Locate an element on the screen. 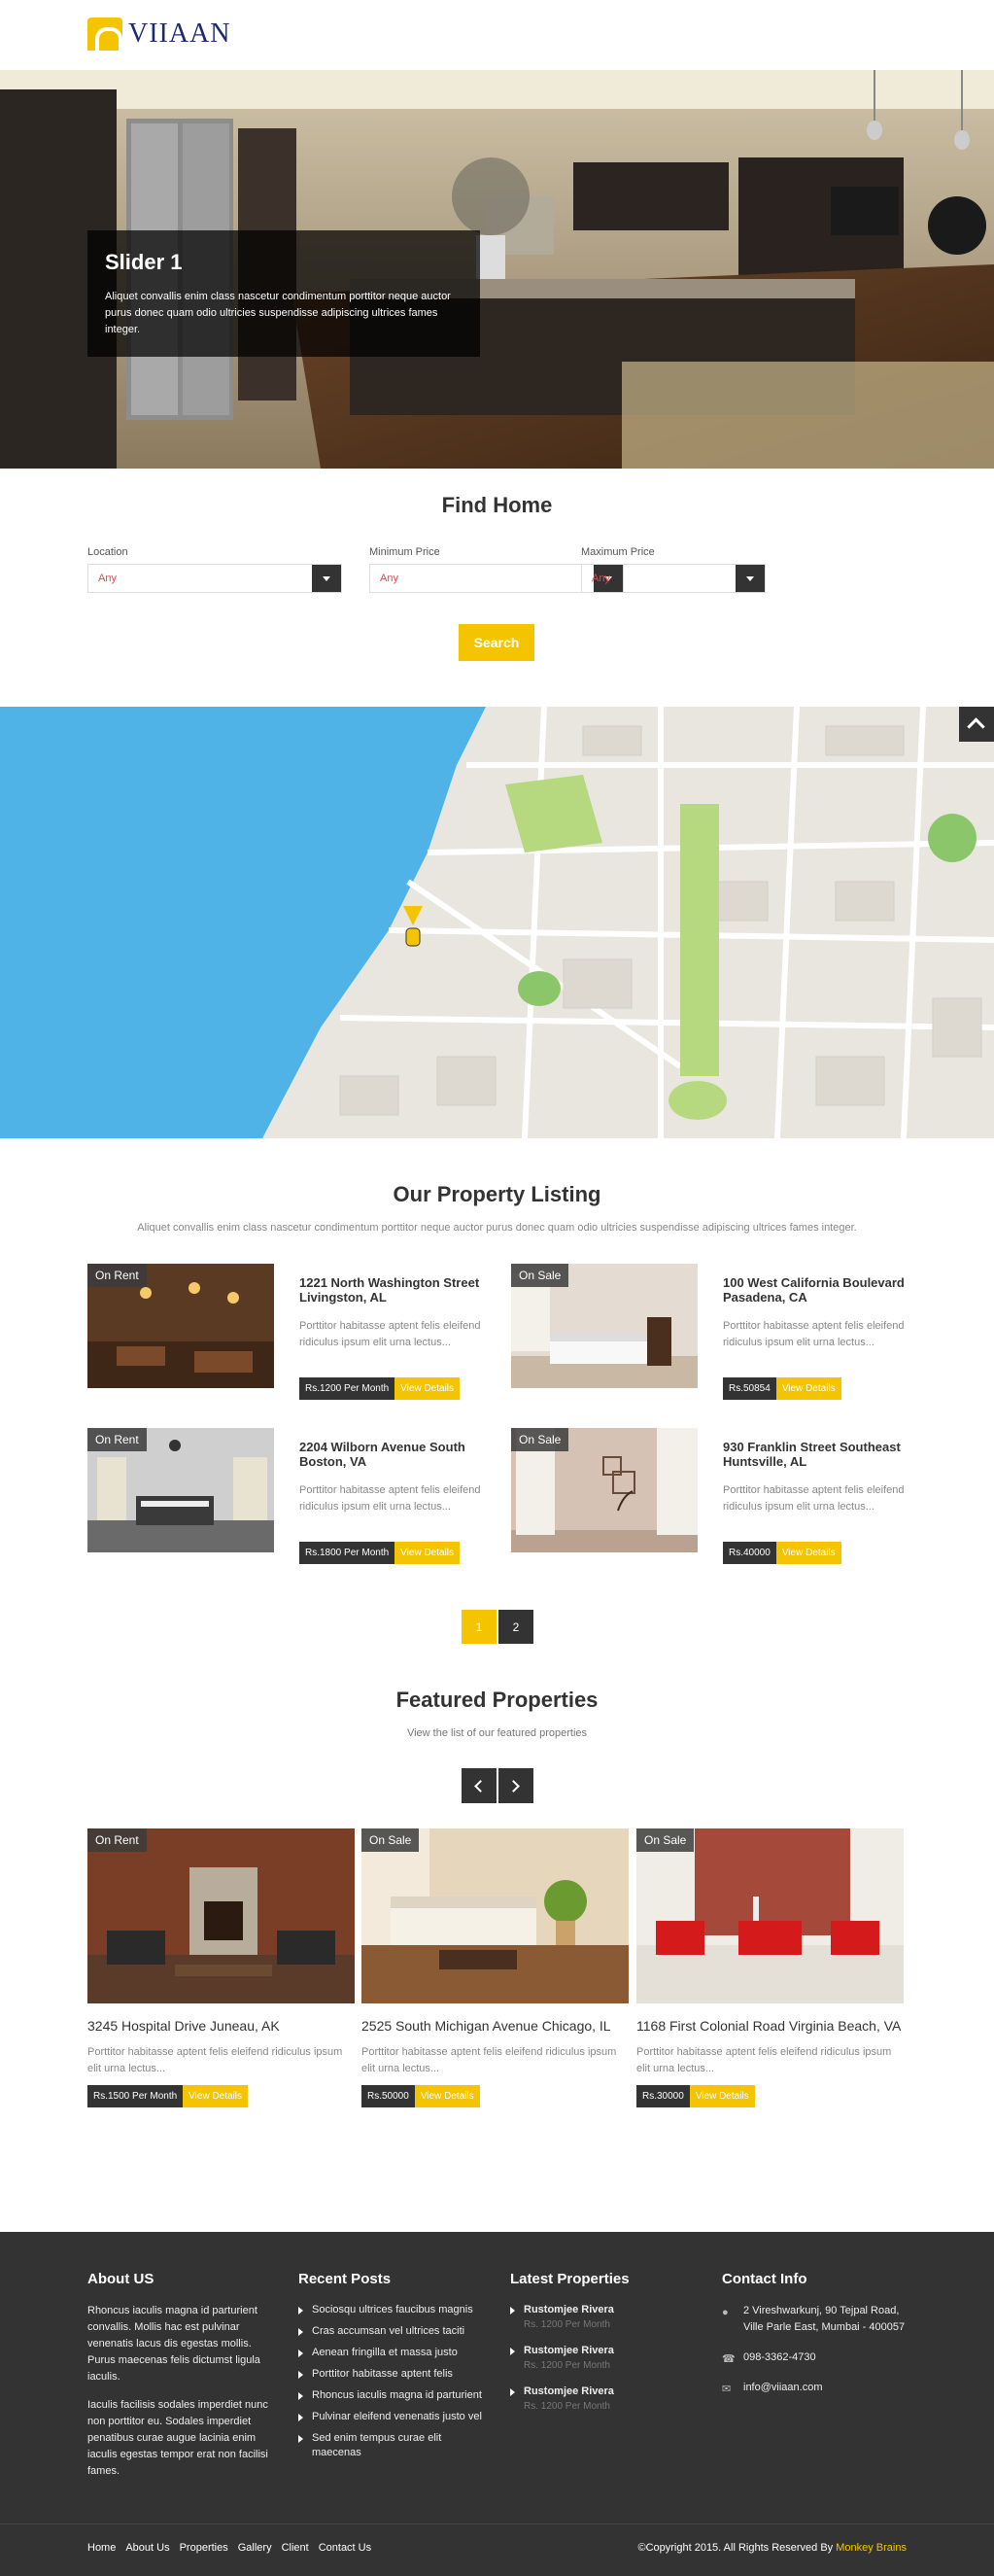 Image resolution: width=994 pixels, height=2576 pixels. featured-image: On Rent is located at coordinates (221, 1915).